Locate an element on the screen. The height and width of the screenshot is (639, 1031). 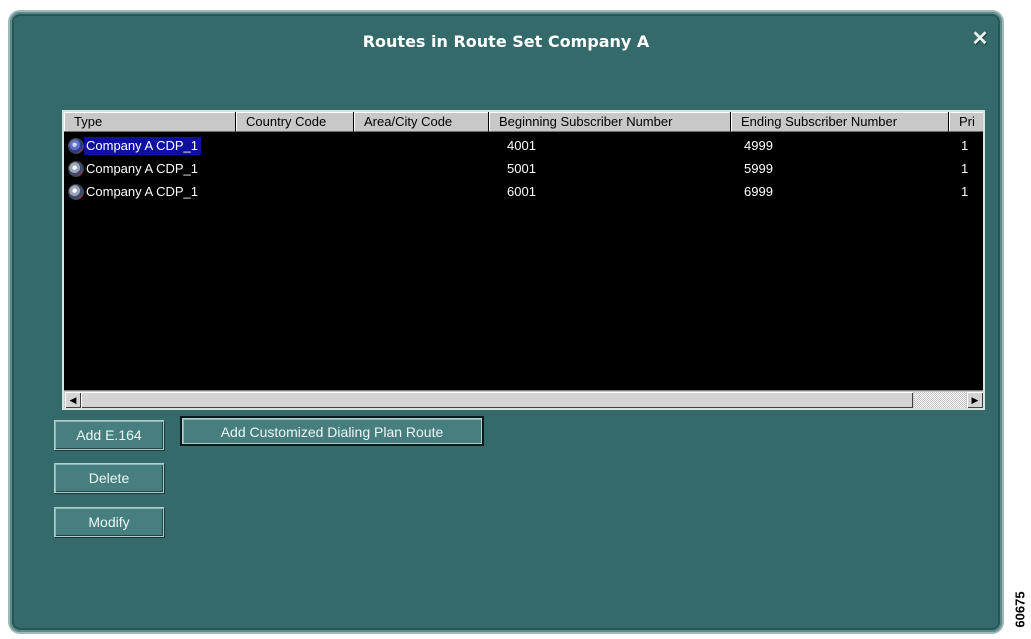
add-customized-dialing-plan-route-button: Add Customized Dialing Plan Route is located at coordinates (332, 431).